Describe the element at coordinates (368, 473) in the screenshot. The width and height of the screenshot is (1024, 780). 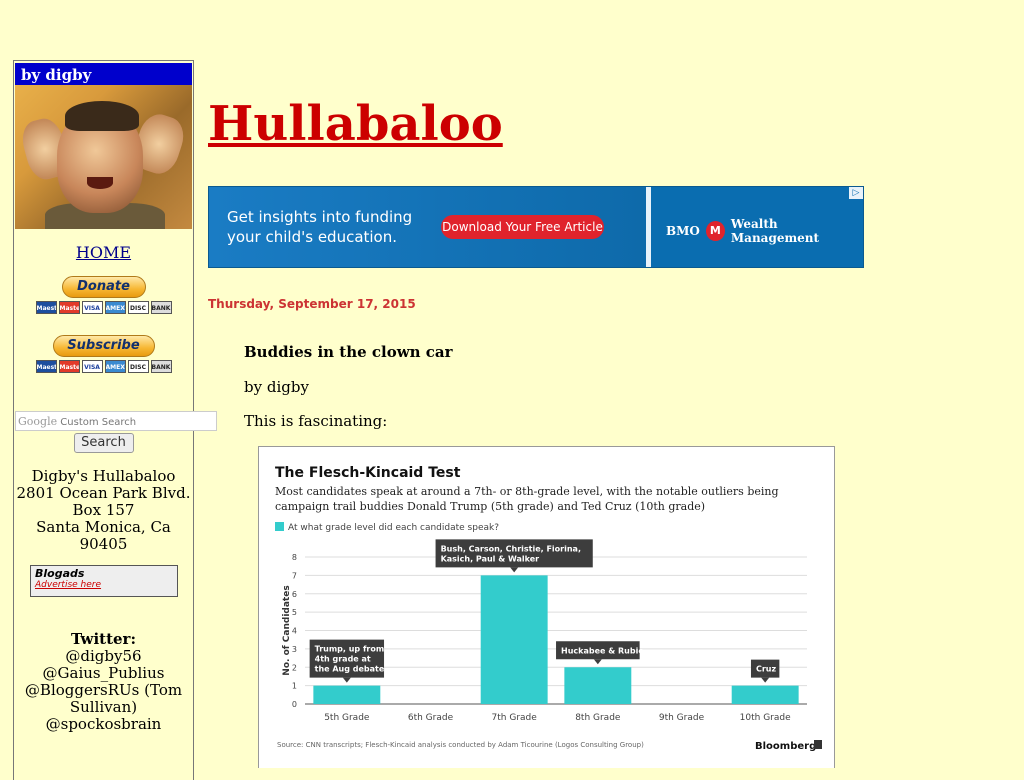
I see `chart-title: The Flesch-Kincaid Test` at that location.